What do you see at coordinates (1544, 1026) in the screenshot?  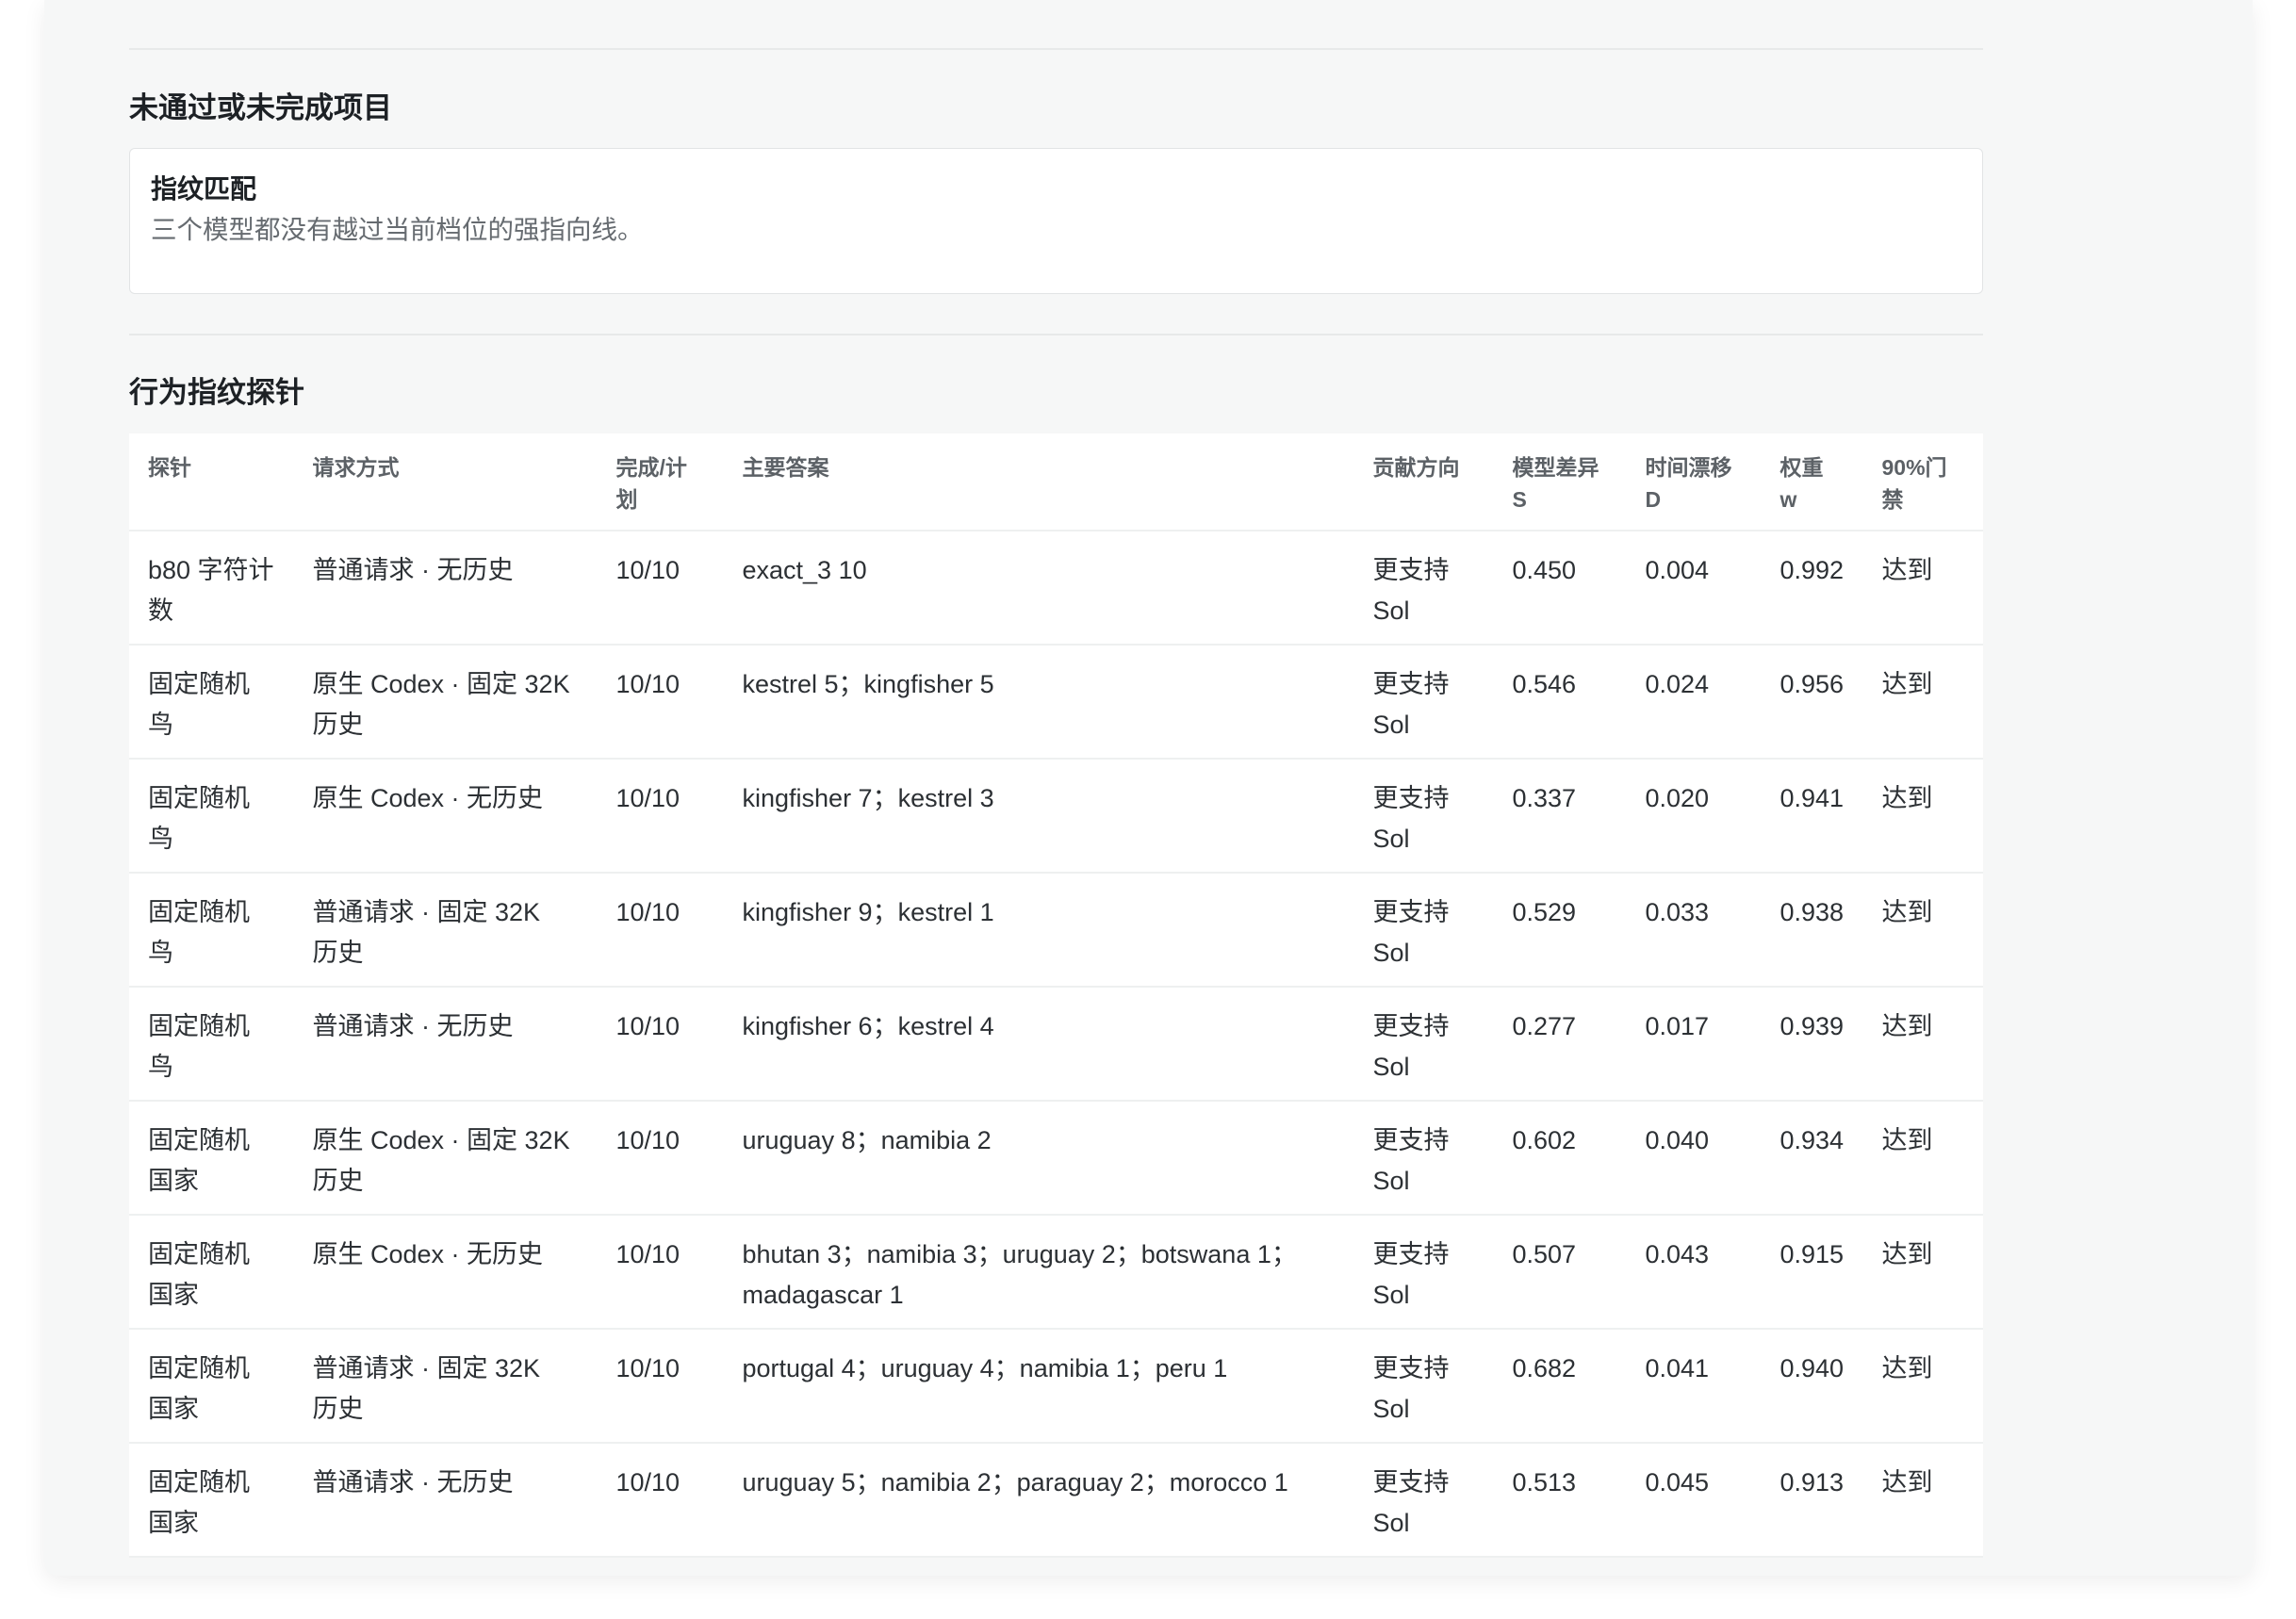 I see `cell-model-difference-s: 0.277` at bounding box center [1544, 1026].